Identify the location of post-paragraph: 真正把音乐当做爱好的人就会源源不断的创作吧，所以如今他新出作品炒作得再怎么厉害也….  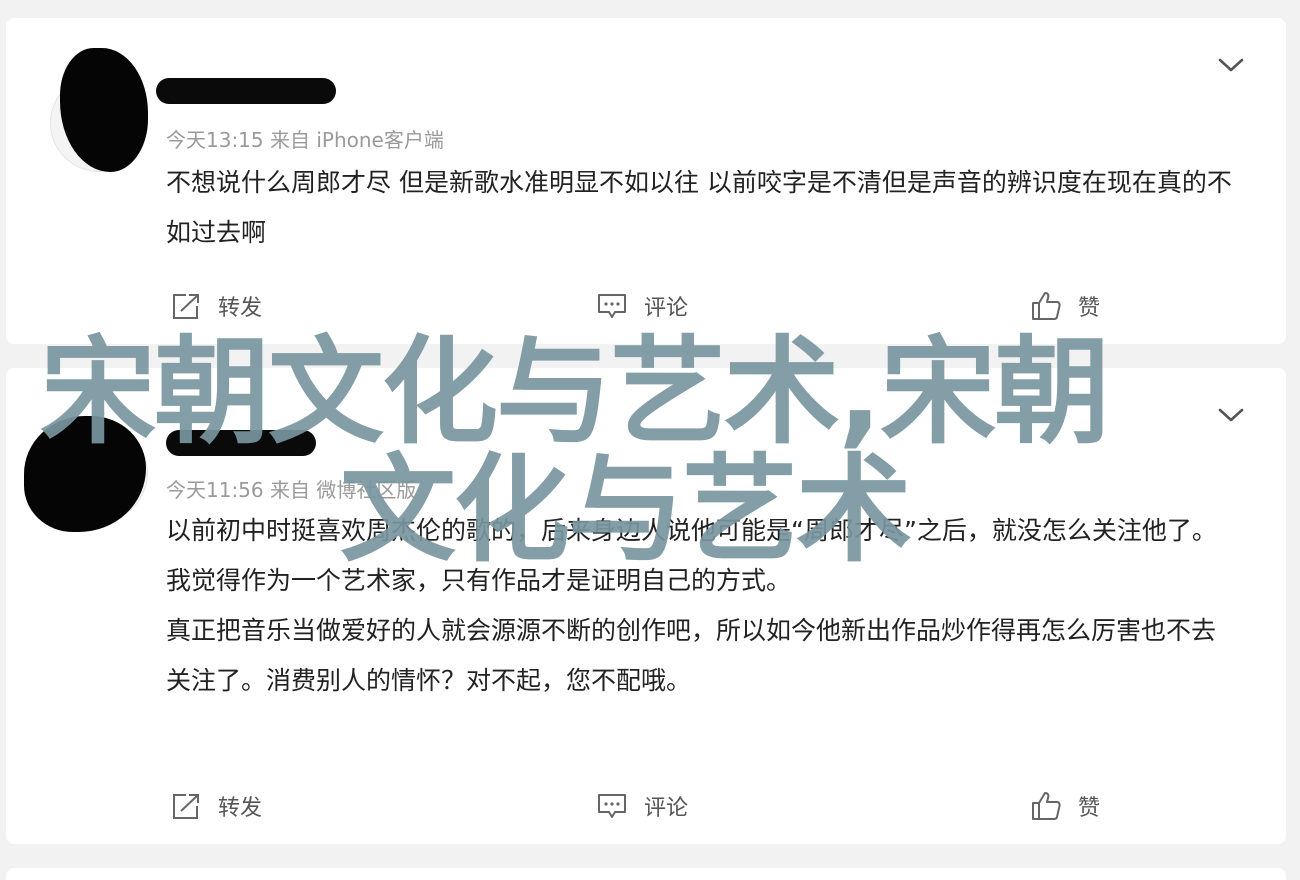
(691, 655).